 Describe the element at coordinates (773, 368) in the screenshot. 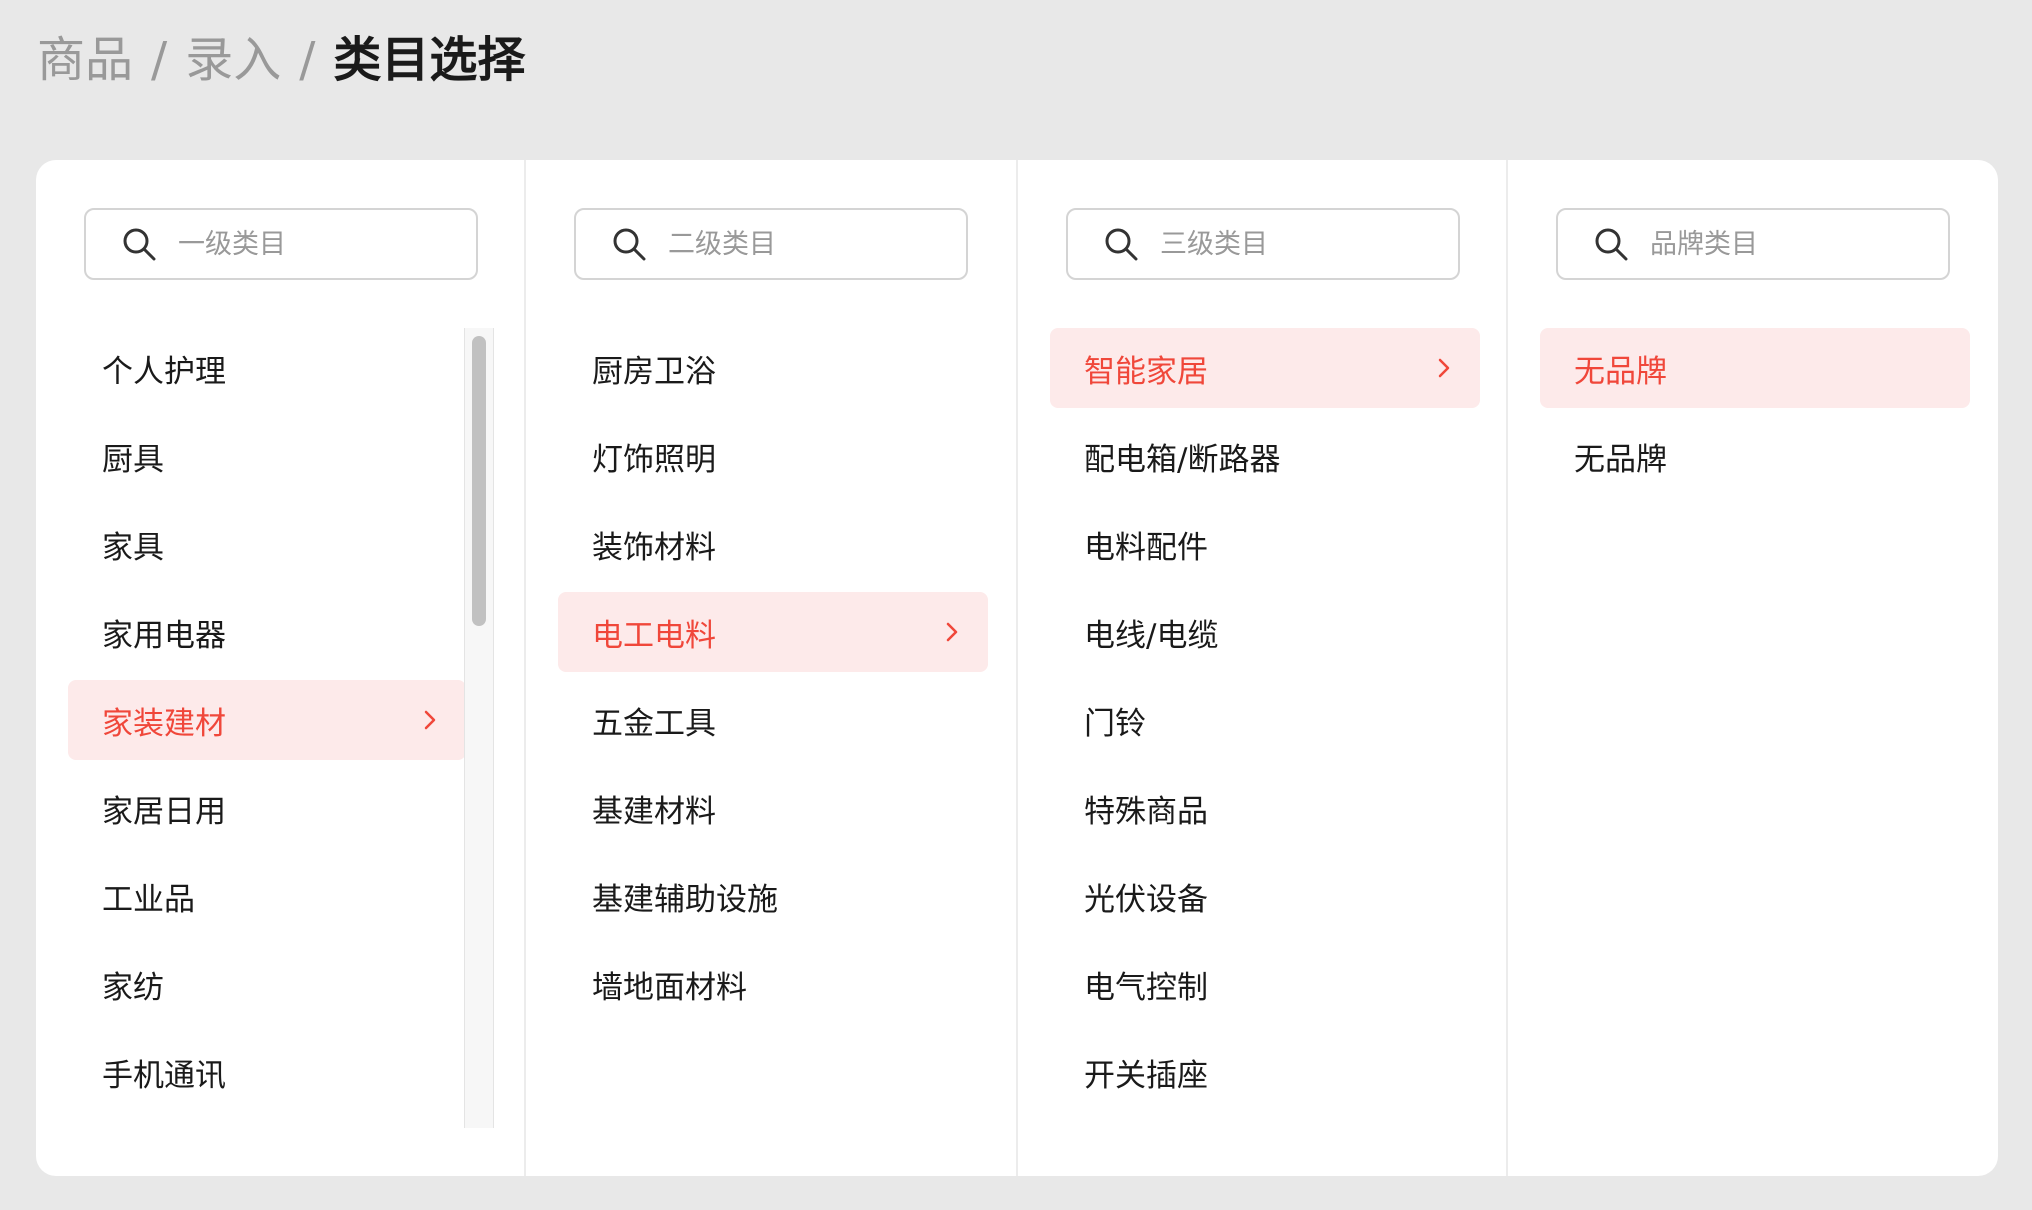

I see `category-item: 厨房卫浴` at that location.